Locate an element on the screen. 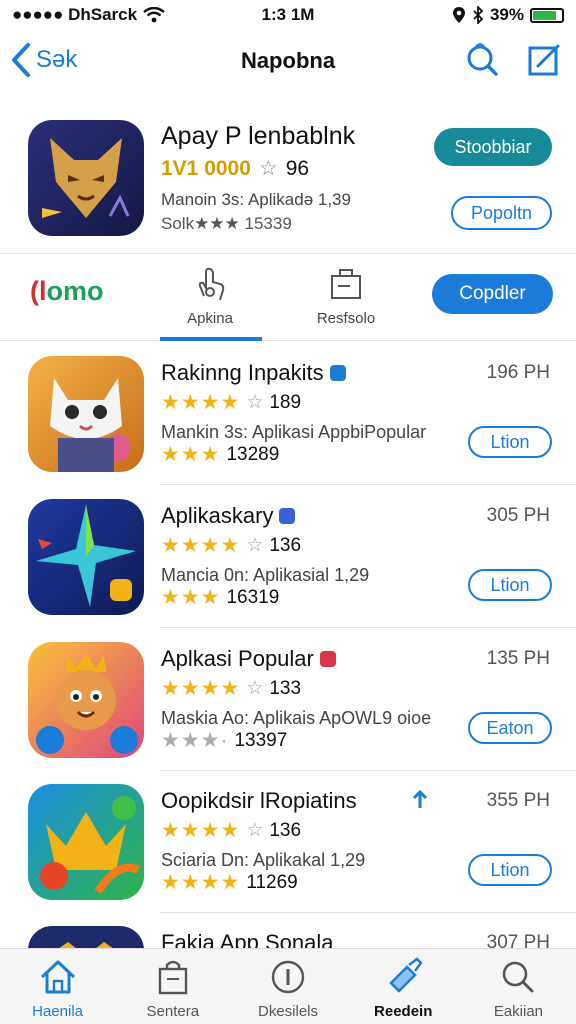 The image size is (576, 1024). featured-rating-count: 1V1 0000 is located at coordinates (206, 168).